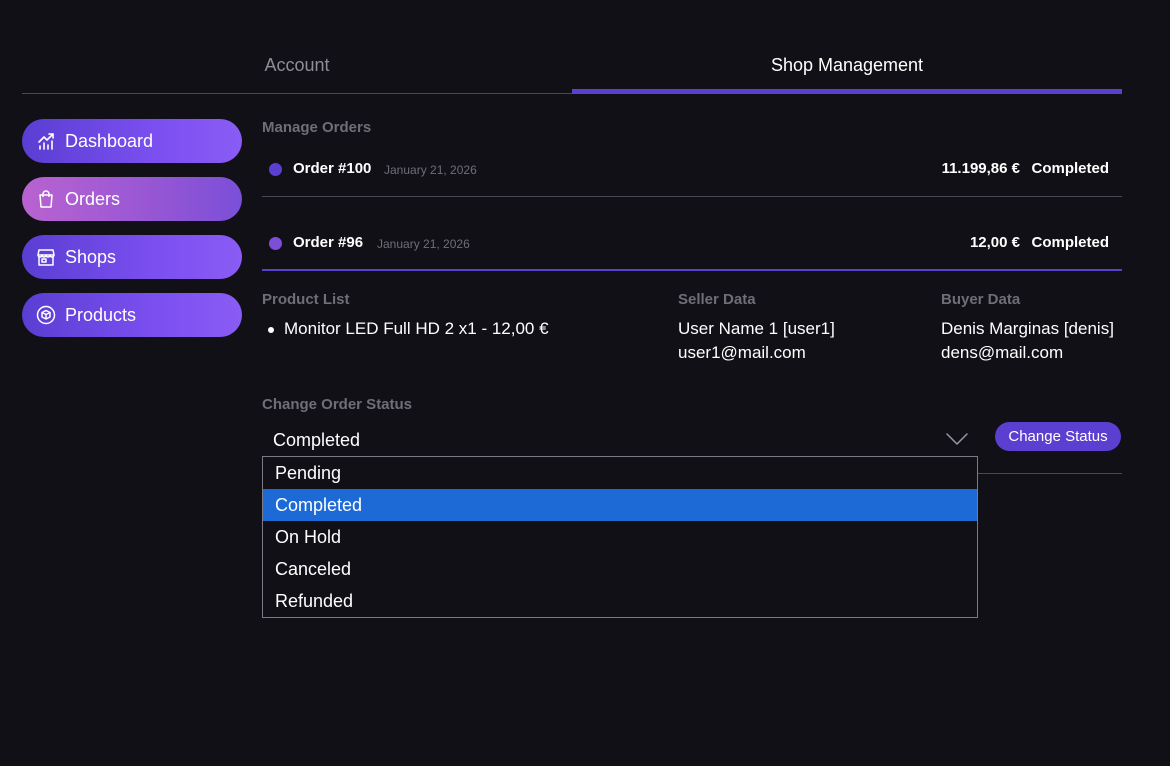 Image resolution: width=1170 pixels, height=766 pixels. I want to click on status-option-pending: Pending, so click(620, 473).